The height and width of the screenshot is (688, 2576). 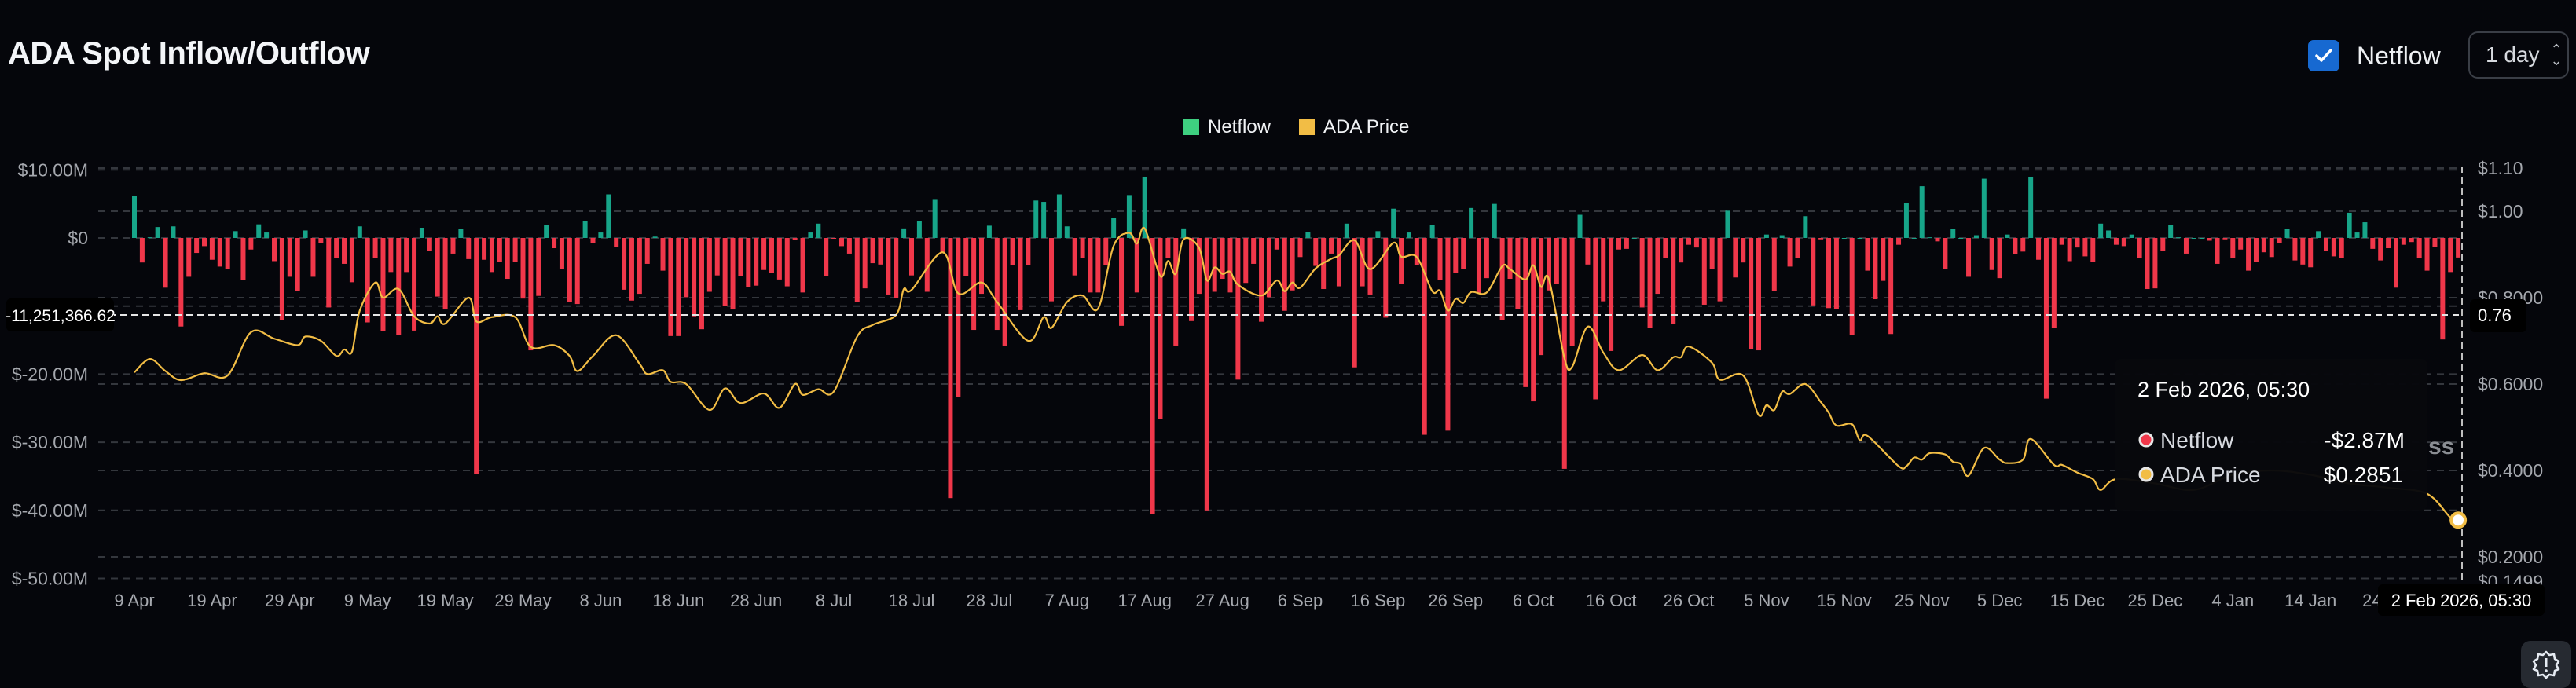 What do you see at coordinates (446, 600) in the screenshot?
I see `x-tick-label: 19 May` at bounding box center [446, 600].